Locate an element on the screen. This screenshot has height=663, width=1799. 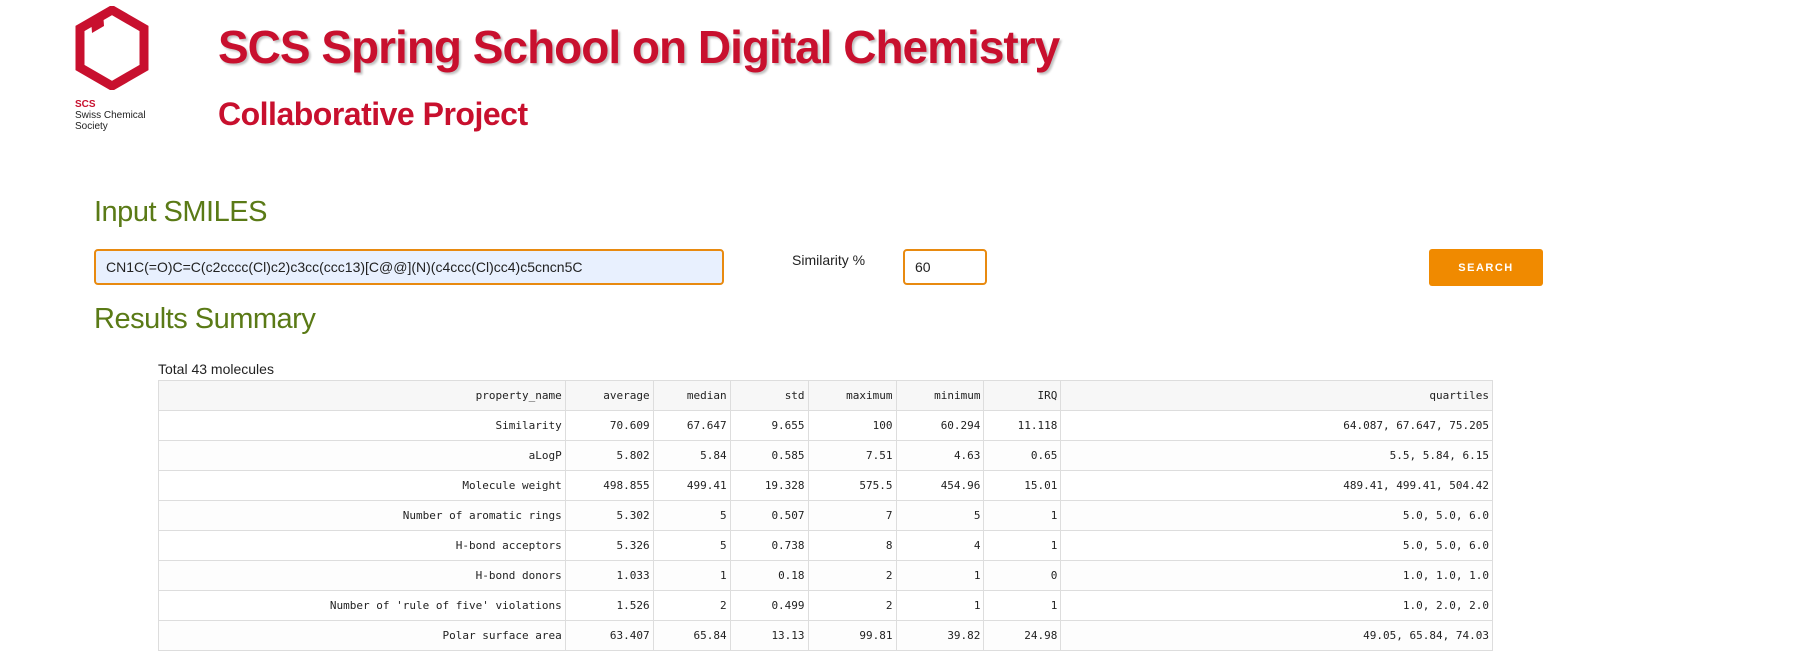
table-cell: 1.0, 2.0, 2.0 is located at coordinates (1276, 605).